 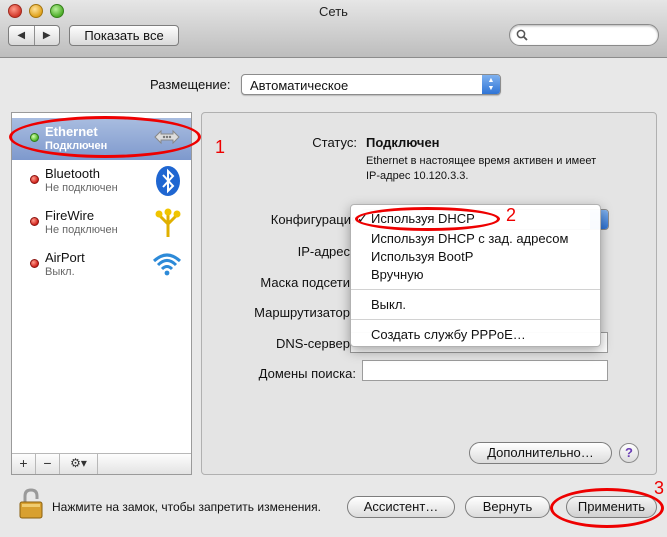 What do you see at coordinates (475, 219) in the screenshot?
I see `menu-item-dhcp: ✓ Используя DHCP` at bounding box center [475, 219].